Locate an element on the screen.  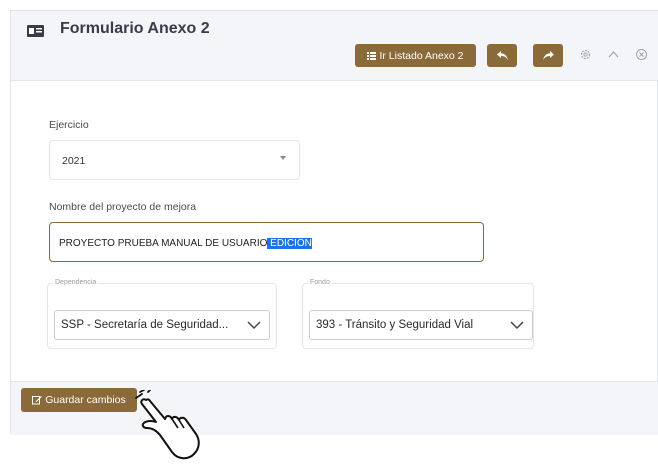
list-icon is located at coordinates (372, 55).